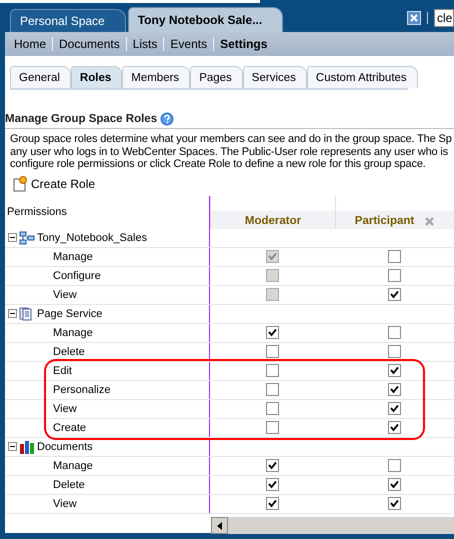 The image size is (454, 539). Describe the element at coordinates (68, 20) in the screenshot. I see `window-tab: Personal Space` at that location.